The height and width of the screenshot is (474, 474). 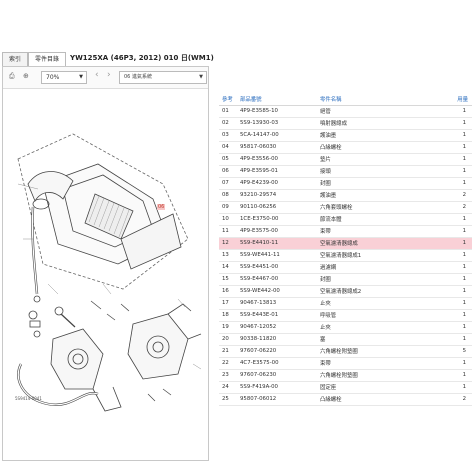 I want to click on cell-ref: 22, so click(x=228, y=363).